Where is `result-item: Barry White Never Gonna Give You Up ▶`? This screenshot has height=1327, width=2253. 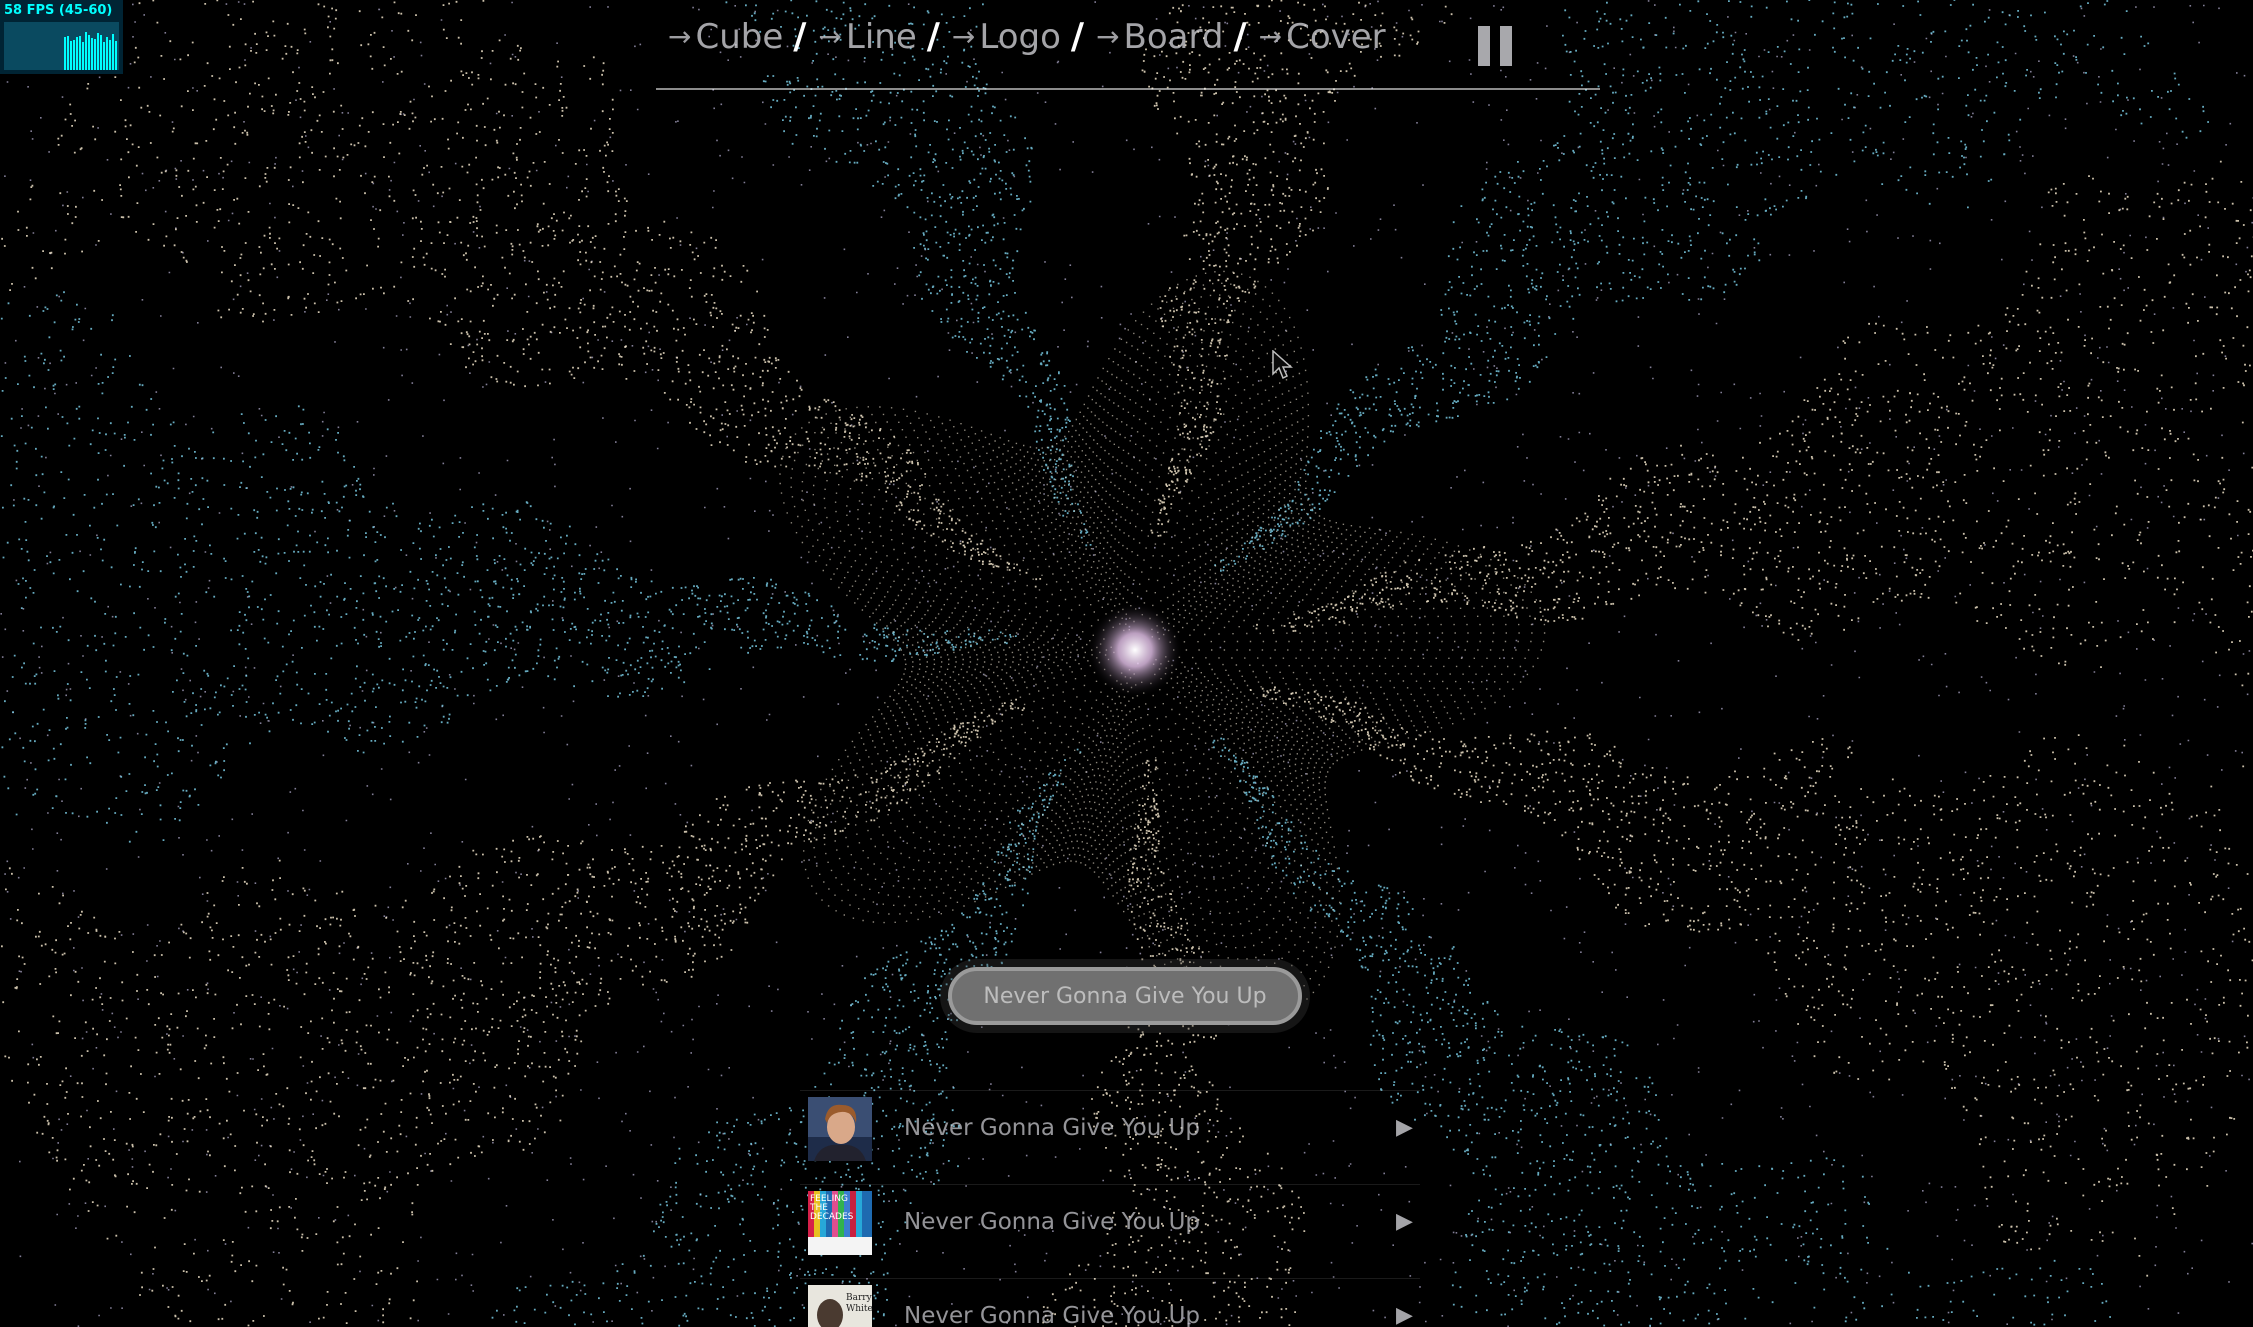
result-item: Barry White Never Gonna Give You Up ▶ is located at coordinates (1110, 1302).